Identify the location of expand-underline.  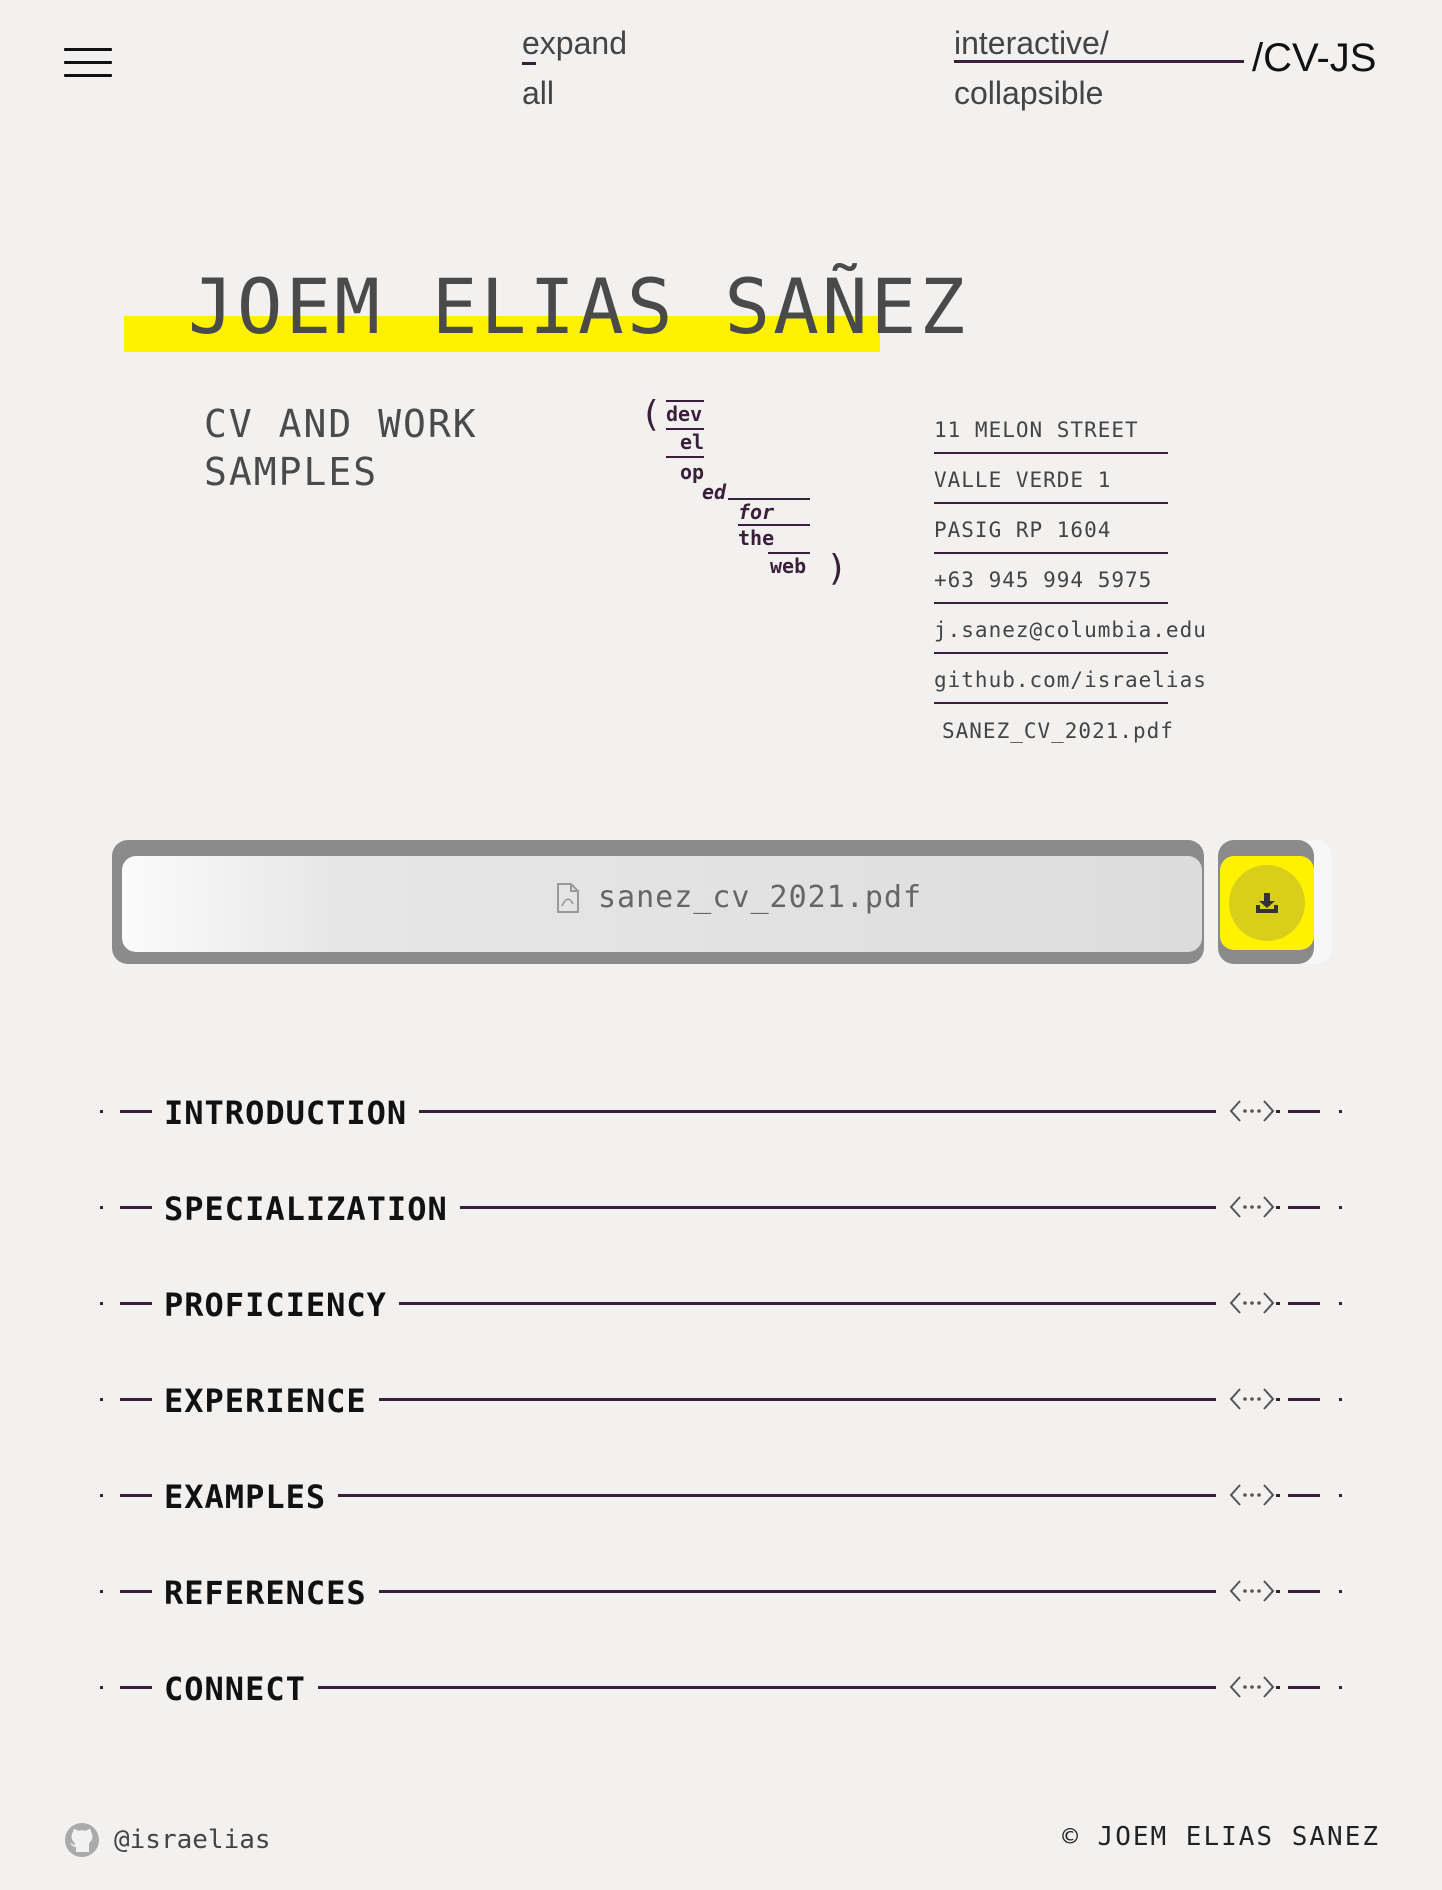
(529, 63).